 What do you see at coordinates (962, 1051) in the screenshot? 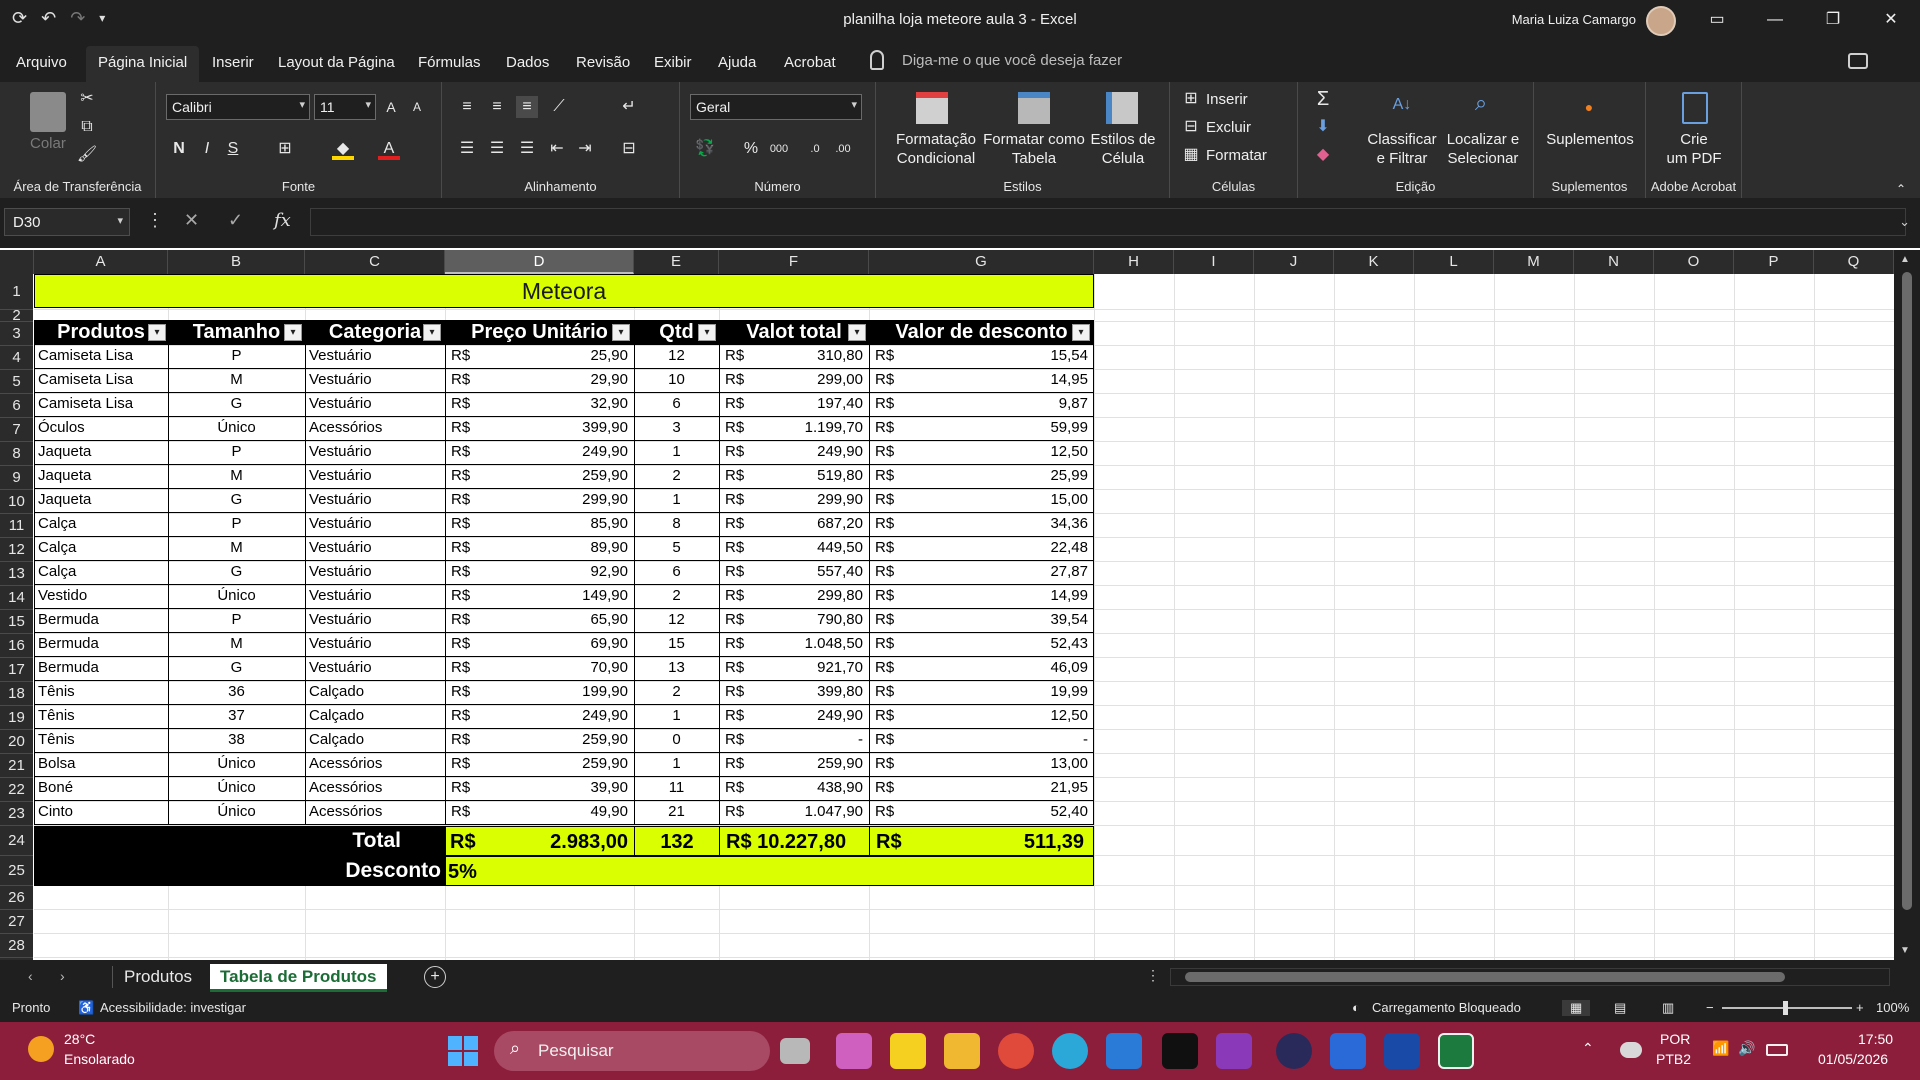
I see `file-explorer-icon` at bounding box center [962, 1051].